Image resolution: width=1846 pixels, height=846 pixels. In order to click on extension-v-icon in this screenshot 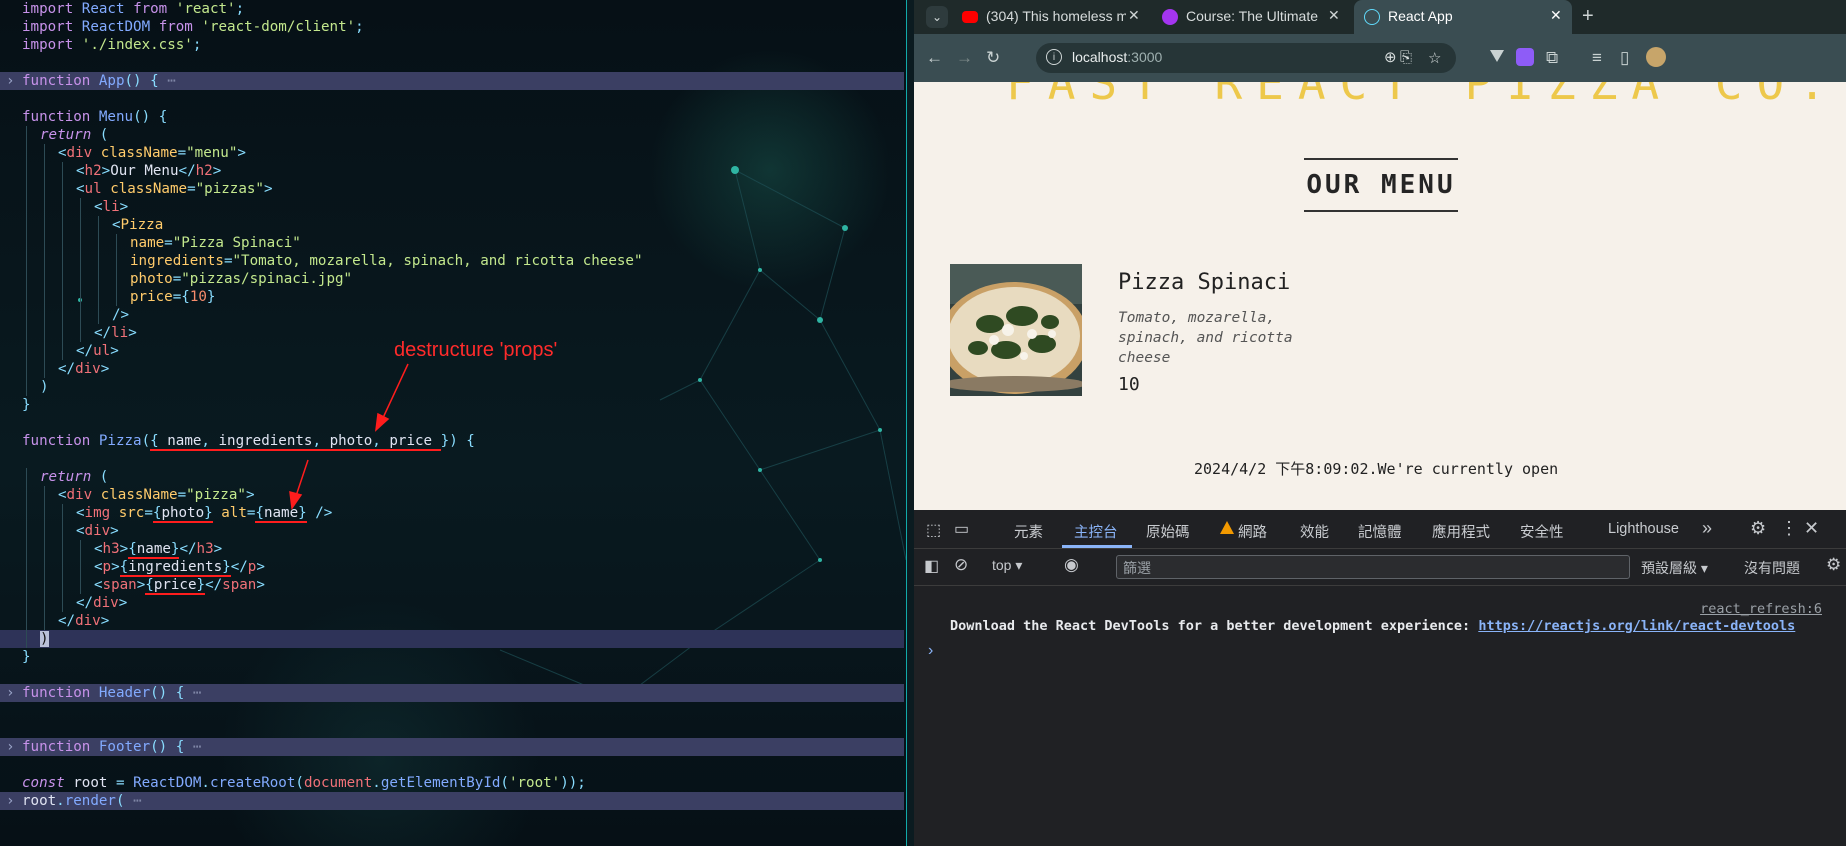, I will do `click(1497, 56)`.